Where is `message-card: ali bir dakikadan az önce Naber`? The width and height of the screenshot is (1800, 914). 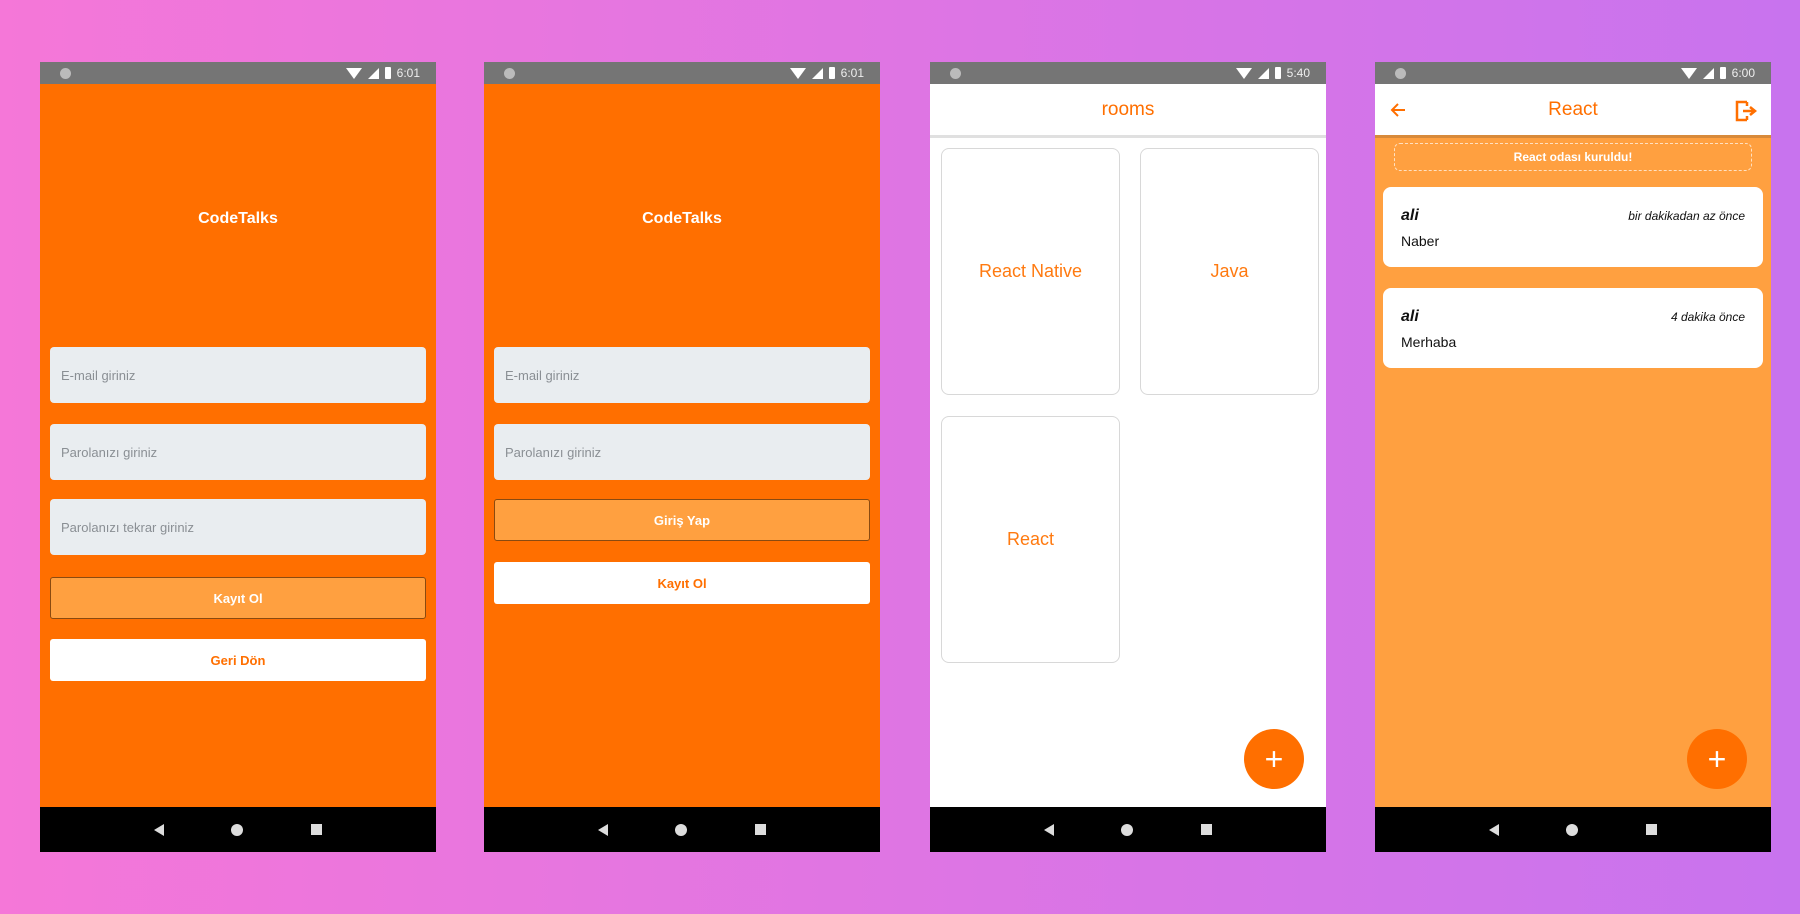 message-card: ali bir dakikadan az önce Naber is located at coordinates (1573, 227).